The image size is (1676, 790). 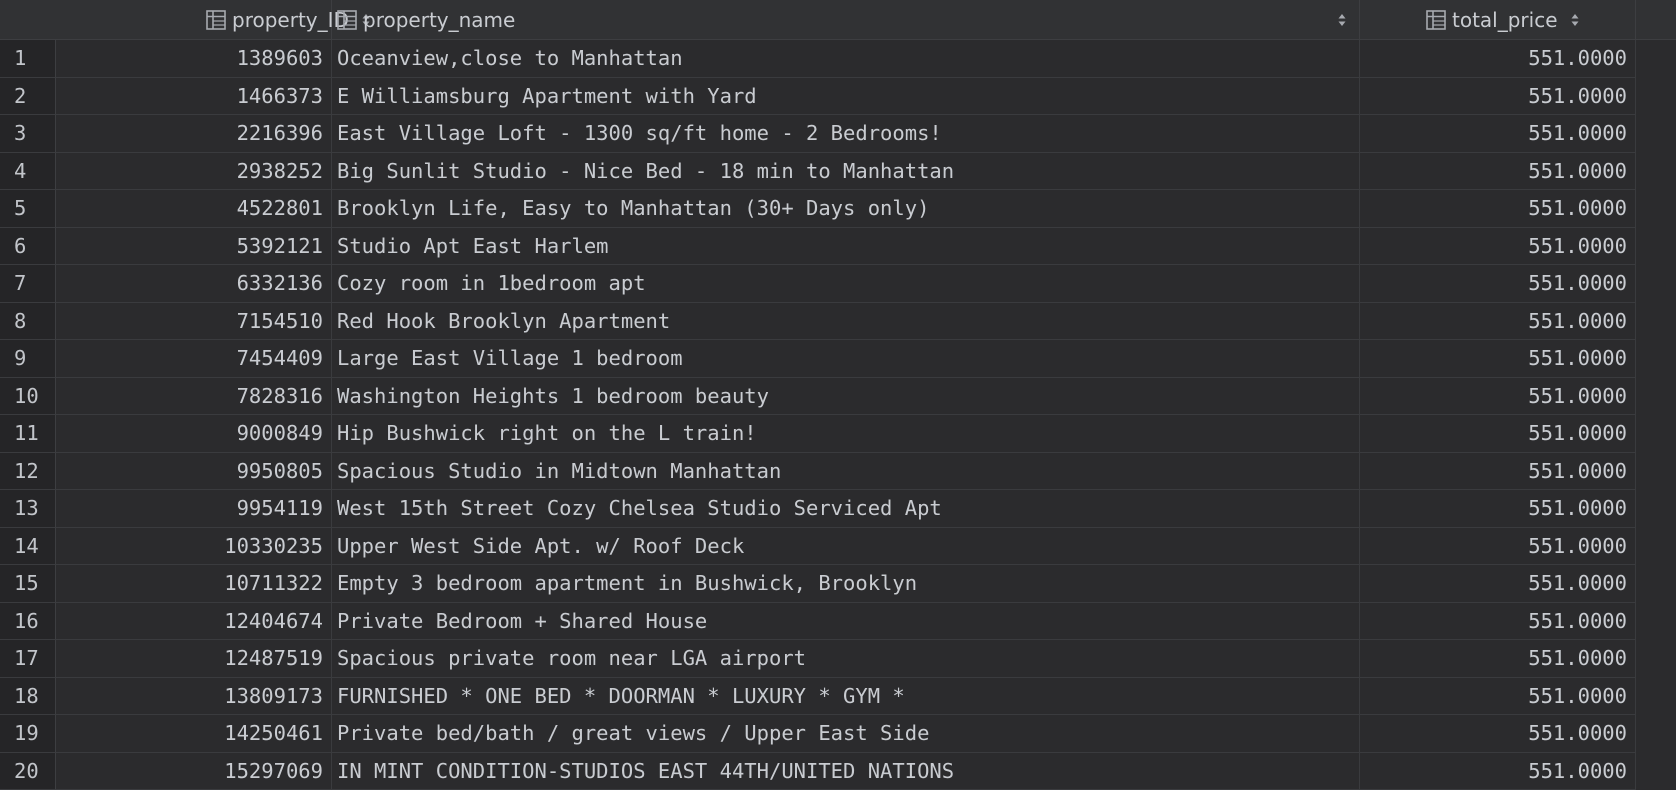 I want to click on row-number: 12, so click(x=28, y=471).